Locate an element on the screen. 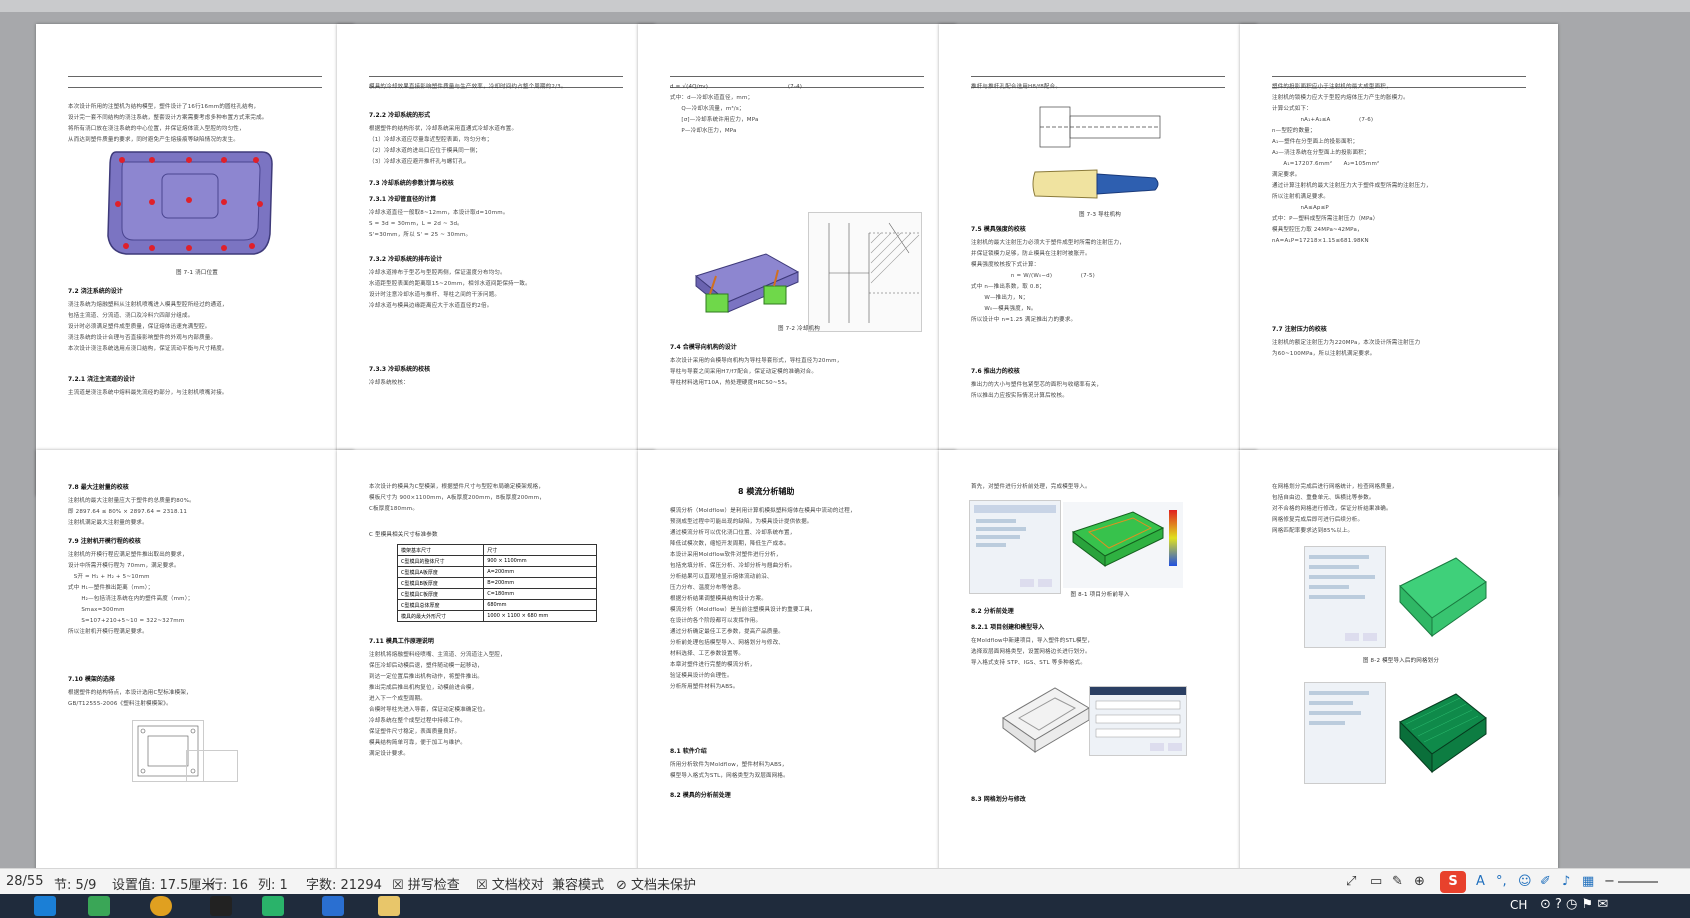 This screenshot has height=918, width=1690. body-text: 主流道是浇注系统中熔料最先流经的部分，与注射机喷嘴对接。 is located at coordinates (148, 393).